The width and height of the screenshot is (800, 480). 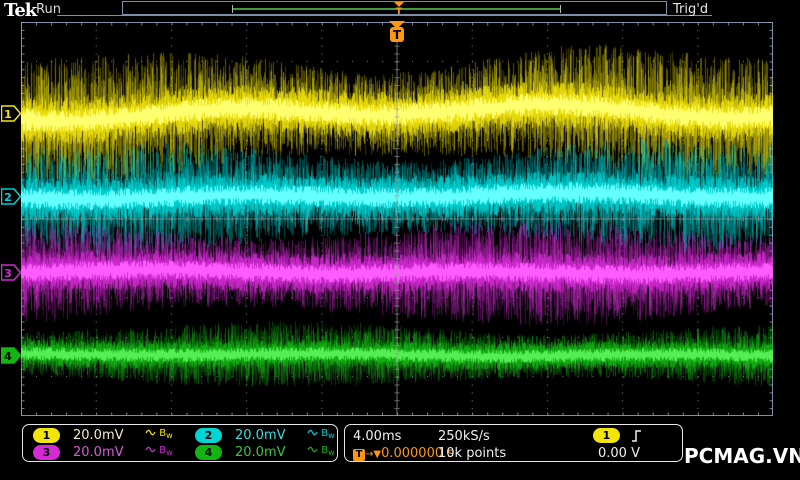 I want to click on channel-1-coupling: Bw, so click(x=159, y=434).